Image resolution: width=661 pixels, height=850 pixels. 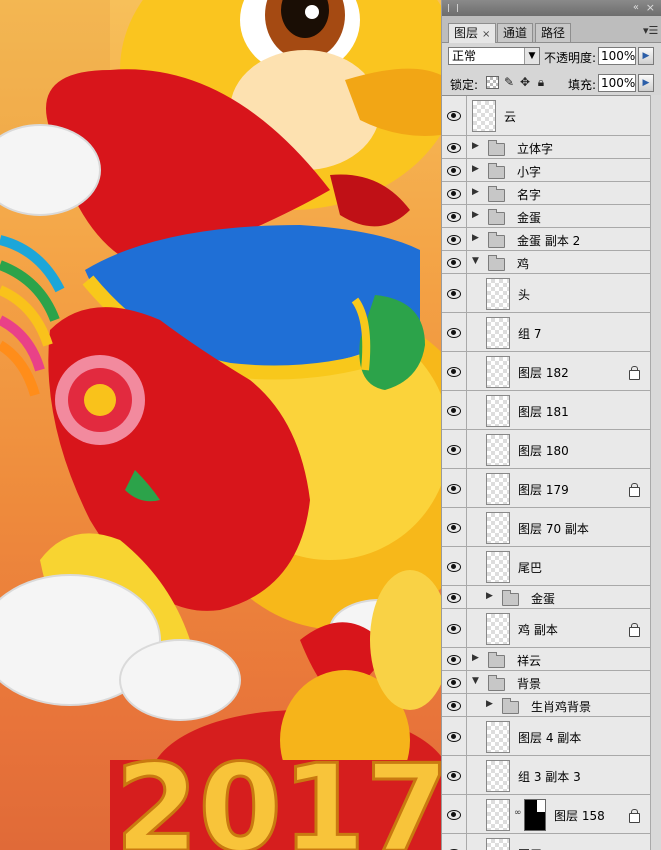 I want to click on layer-name: 小字, so click(x=529, y=171).